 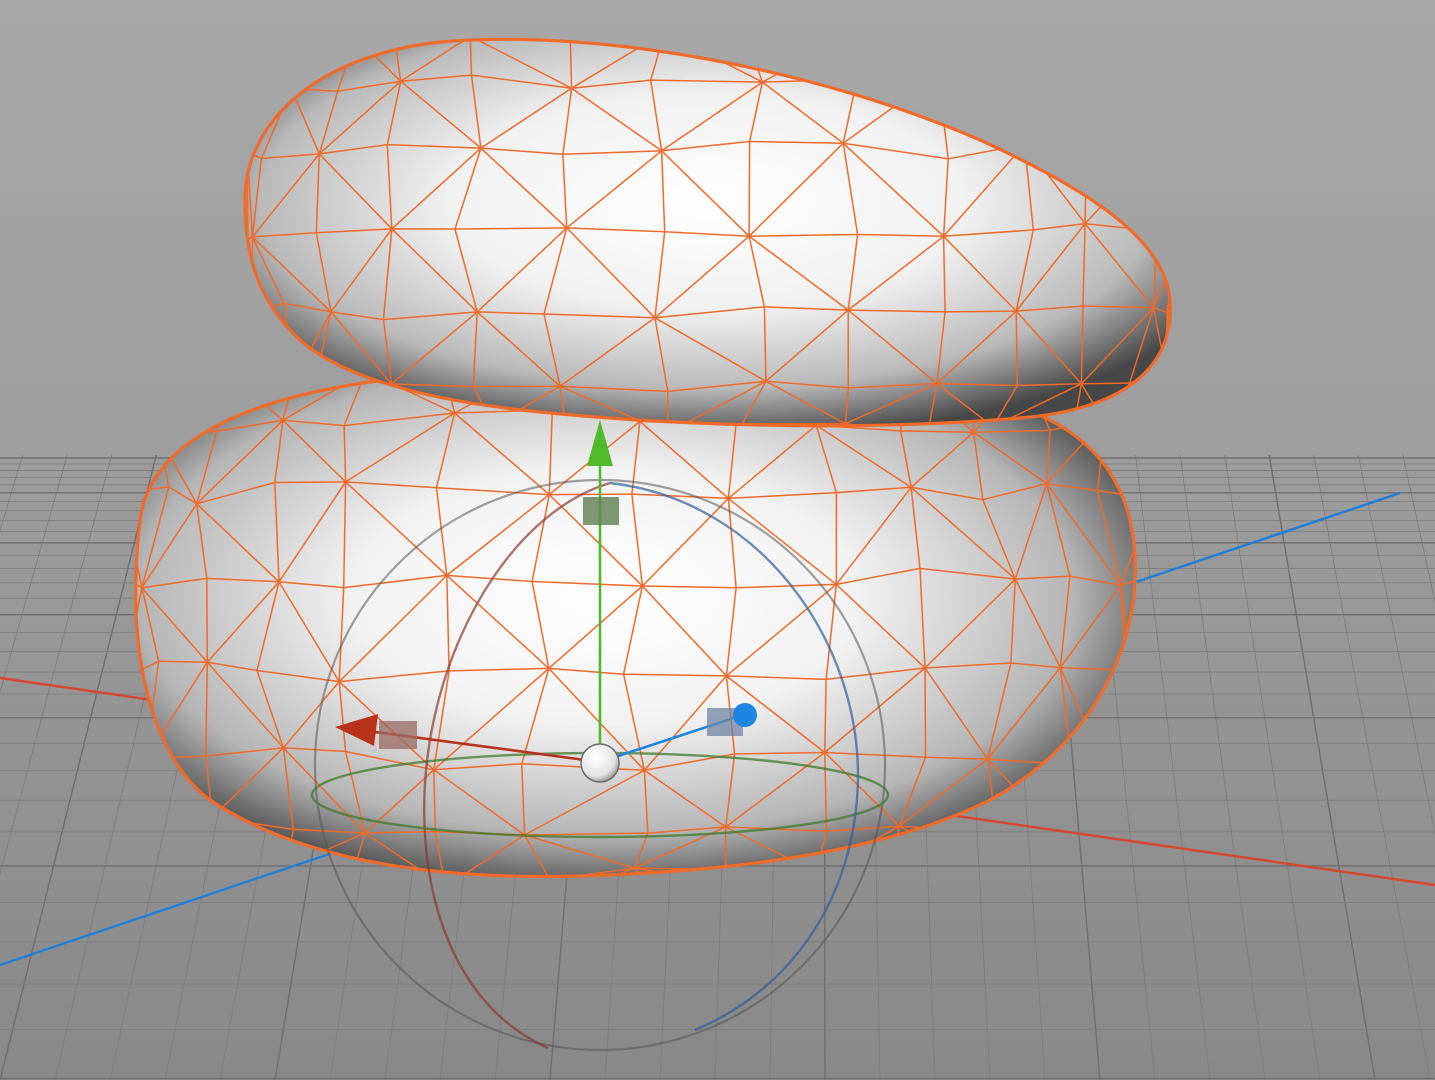 What do you see at coordinates (745, 715) in the screenshot?
I see `move-z-handle` at bounding box center [745, 715].